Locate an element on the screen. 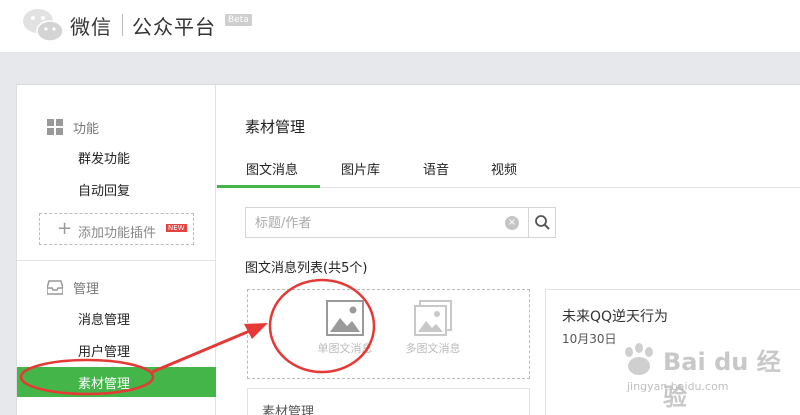 The width and height of the screenshot is (800, 415). sidebar-item-user-manage: 用户管理 is located at coordinates (116, 350).